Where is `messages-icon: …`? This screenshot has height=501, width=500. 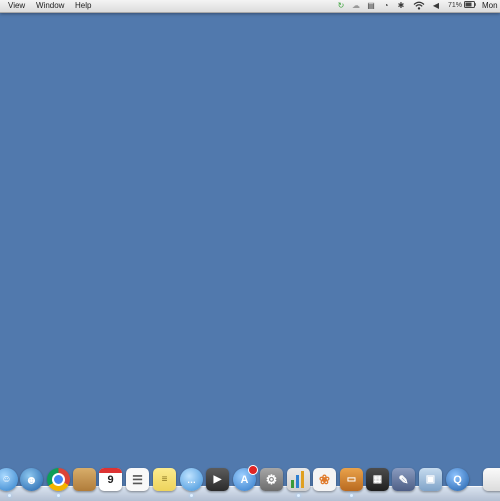
messages-icon: … is located at coordinates (191, 479).